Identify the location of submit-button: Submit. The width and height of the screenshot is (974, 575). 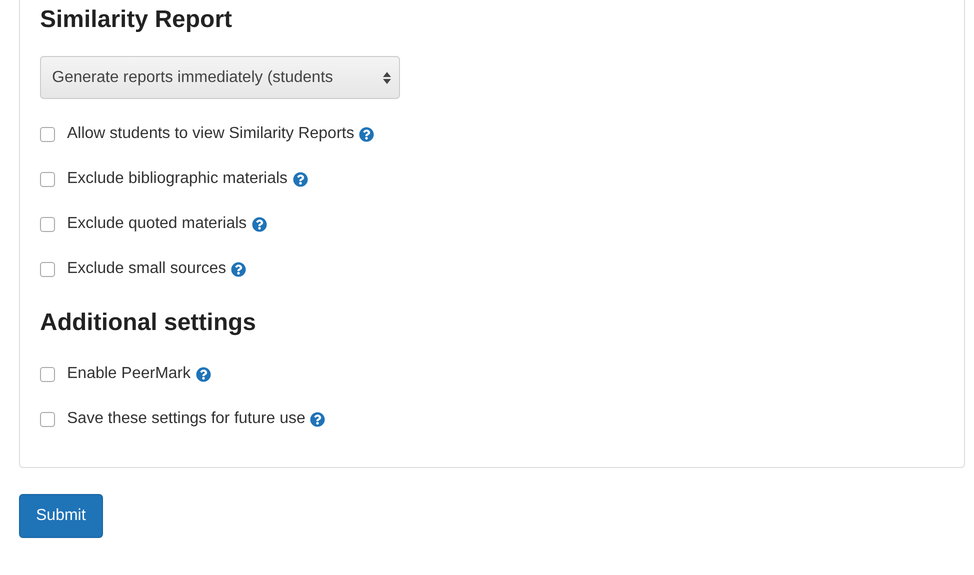
(61, 516).